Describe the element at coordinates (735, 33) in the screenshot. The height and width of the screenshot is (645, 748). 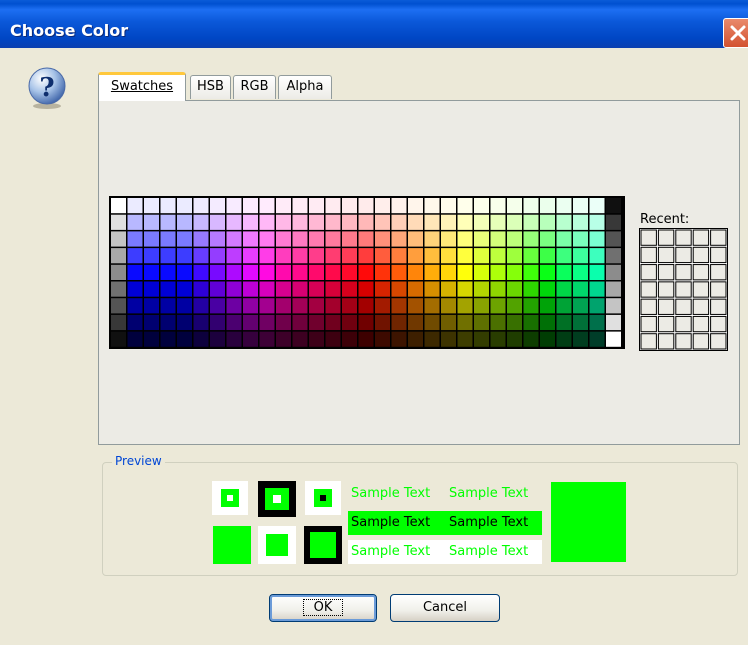
I see `close-button` at that location.